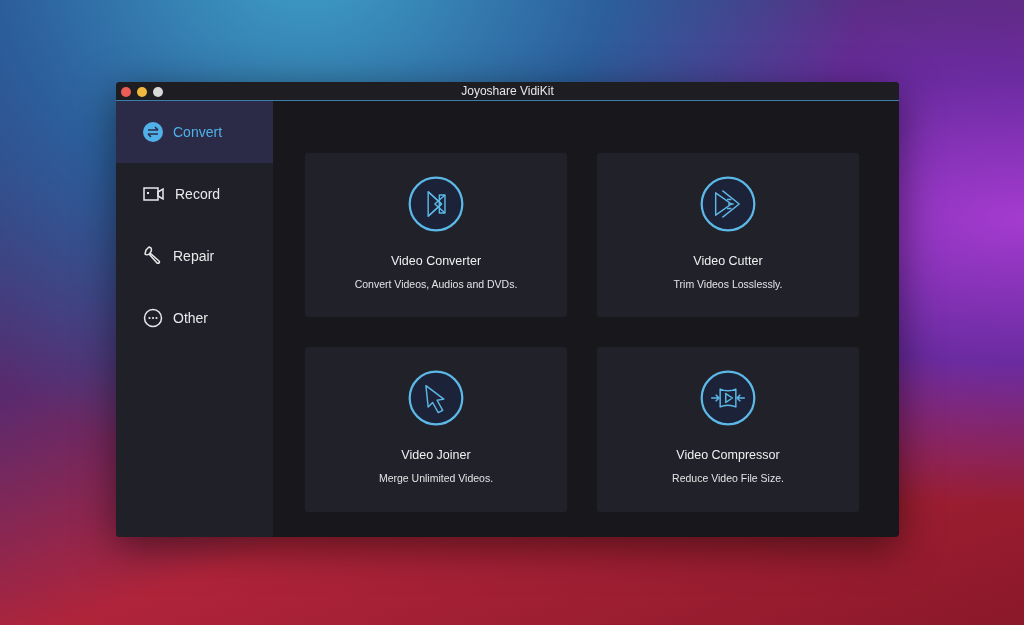 This screenshot has height=625, width=1024. I want to click on sidebar-item: Other, so click(194, 318).